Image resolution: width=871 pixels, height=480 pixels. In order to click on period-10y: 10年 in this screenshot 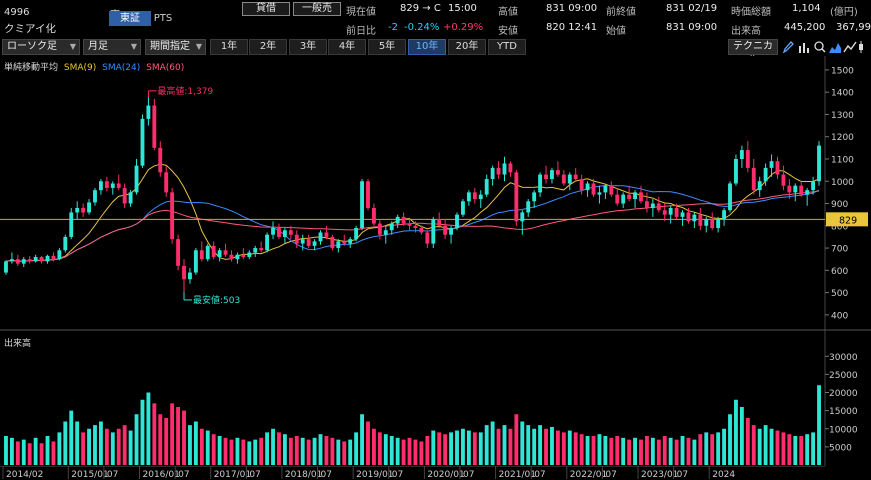, I will do `click(427, 47)`.